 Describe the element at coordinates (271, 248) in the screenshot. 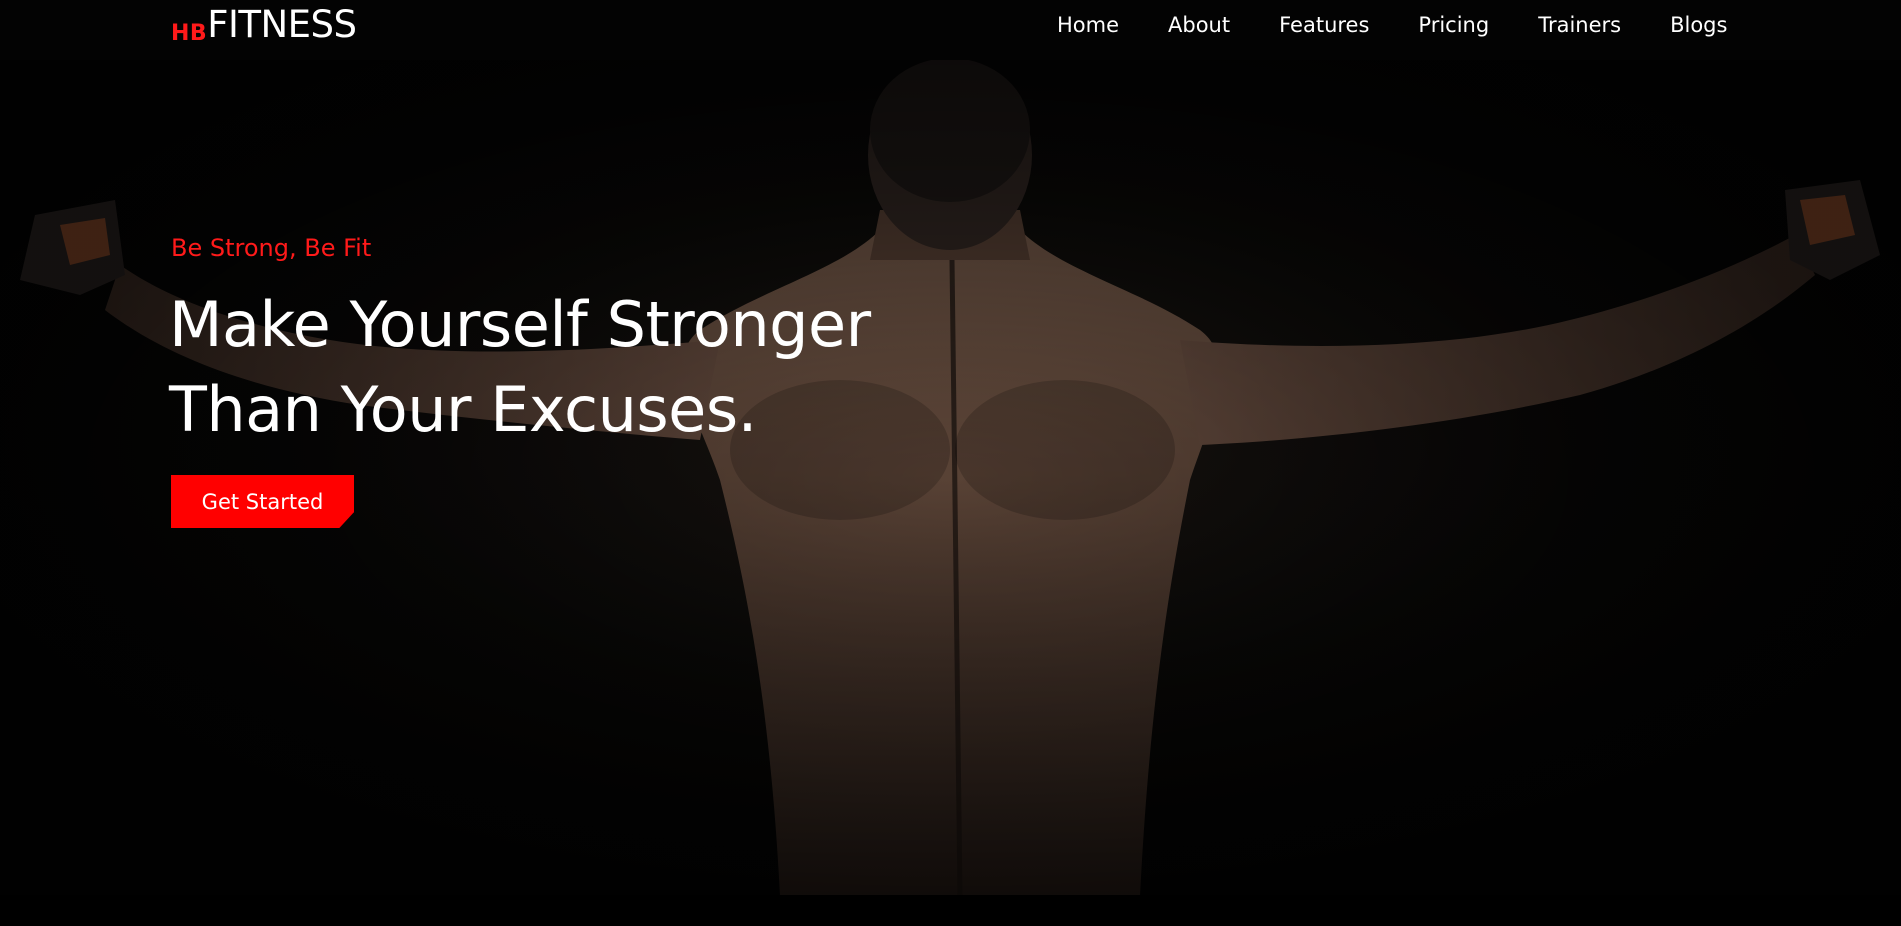

I see `hero-tagline: Be Strong, Be Fit` at that location.